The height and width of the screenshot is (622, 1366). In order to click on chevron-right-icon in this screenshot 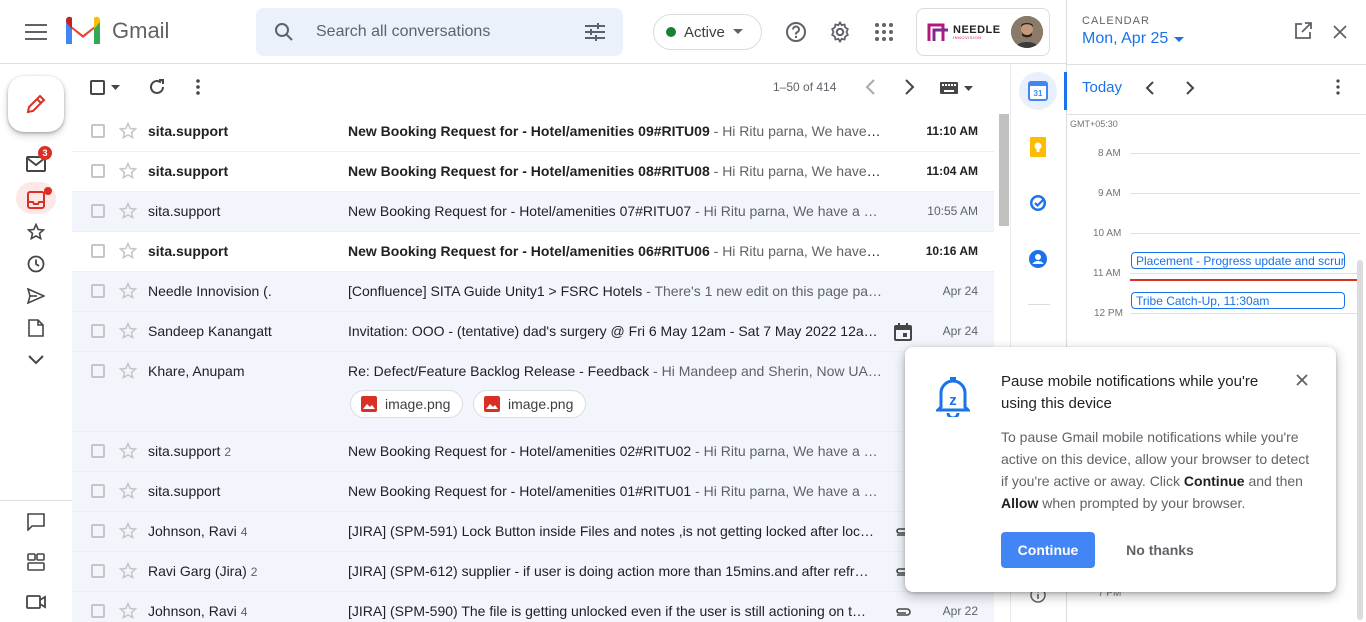, I will do `click(1190, 88)`.